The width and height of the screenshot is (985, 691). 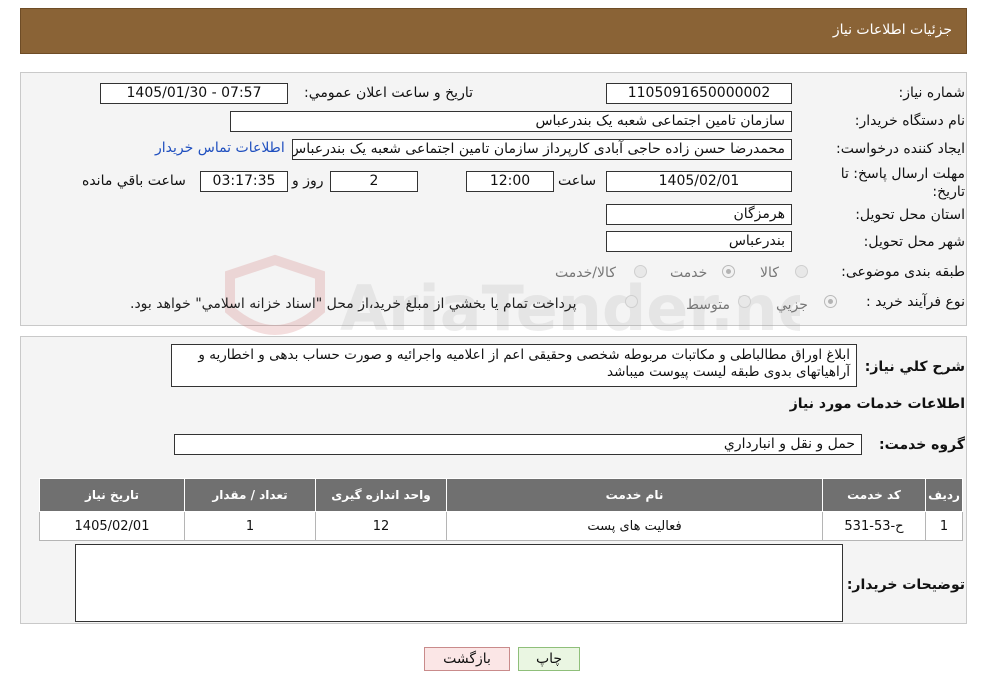 What do you see at coordinates (640, 271) in the screenshot?
I see `category-radio-goods-service` at bounding box center [640, 271].